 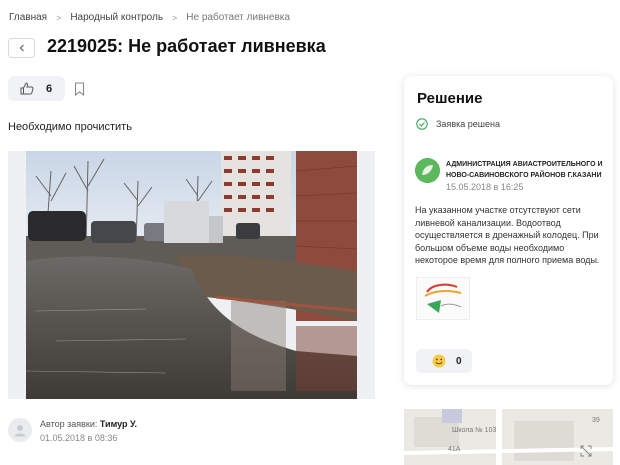 I want to click on status-text: Заявка решена, so click(x=468, y=124).